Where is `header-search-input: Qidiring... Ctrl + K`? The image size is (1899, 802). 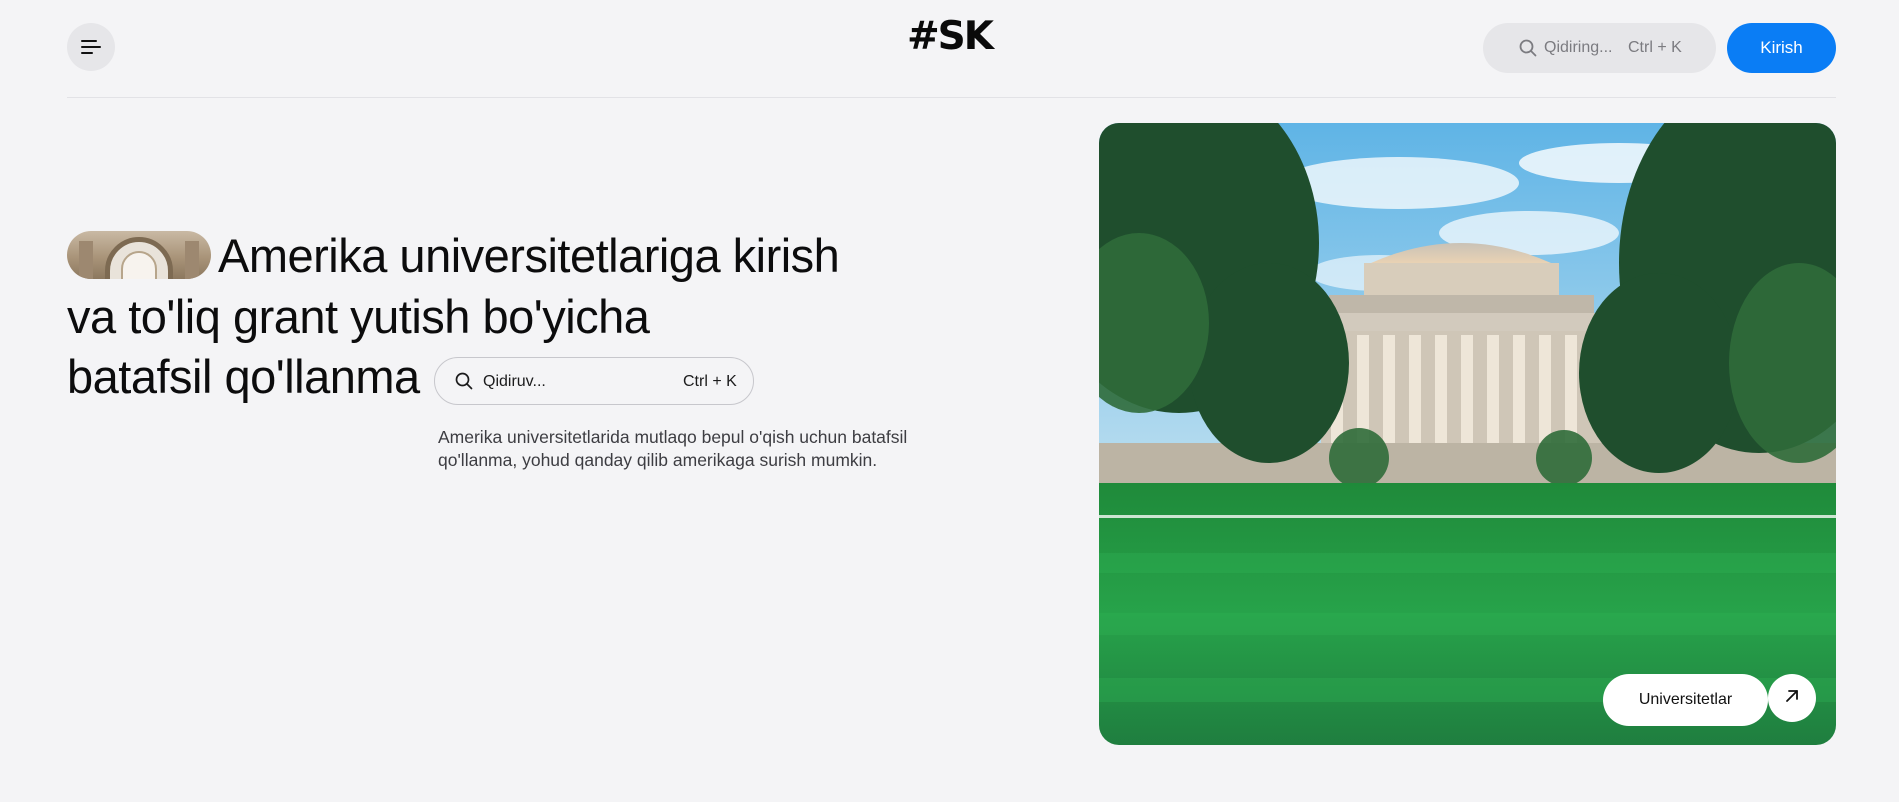 header-search-input: Qidiring... Ctrl + K is located at coordinates (1599, 48).